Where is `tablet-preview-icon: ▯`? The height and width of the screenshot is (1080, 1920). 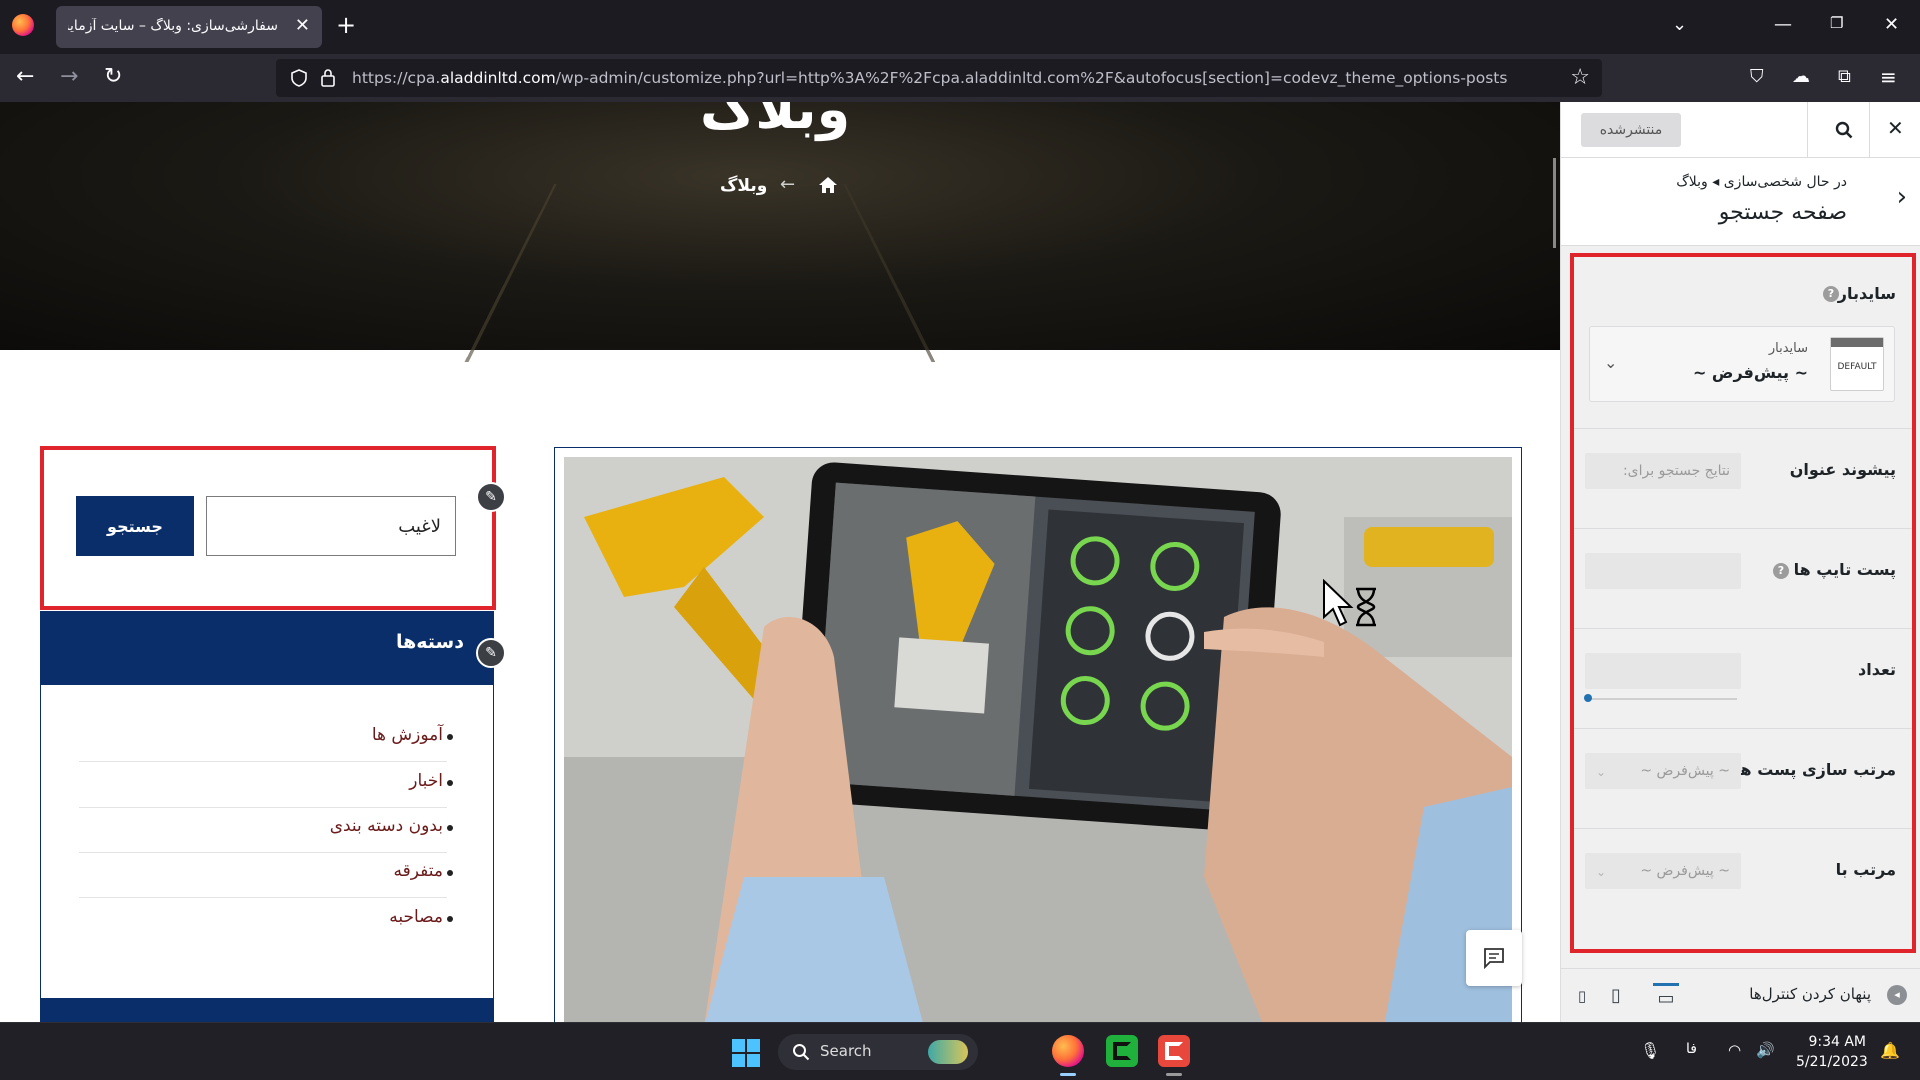 tablet-preview-icon: ▯ is located at coordinates (1616, 996).